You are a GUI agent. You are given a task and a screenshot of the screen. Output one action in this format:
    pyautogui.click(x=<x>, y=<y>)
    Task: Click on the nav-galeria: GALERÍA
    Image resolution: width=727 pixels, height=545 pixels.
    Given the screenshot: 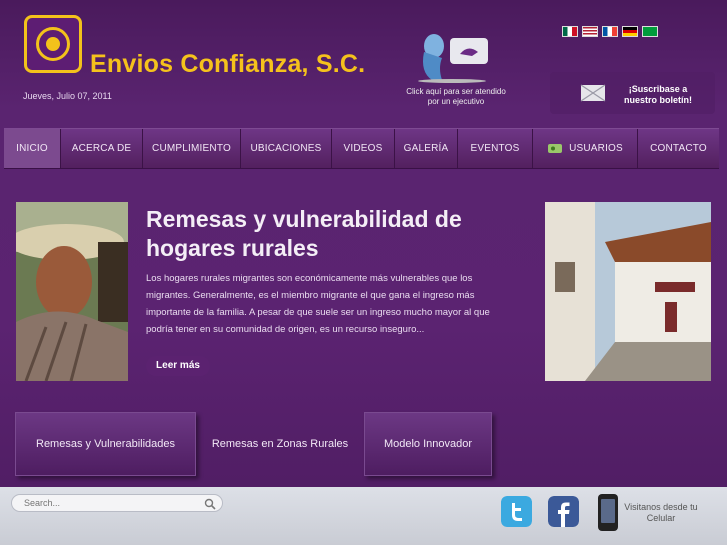 What is the action you would take?
    pyautogui.click(x=426, y=148)
    